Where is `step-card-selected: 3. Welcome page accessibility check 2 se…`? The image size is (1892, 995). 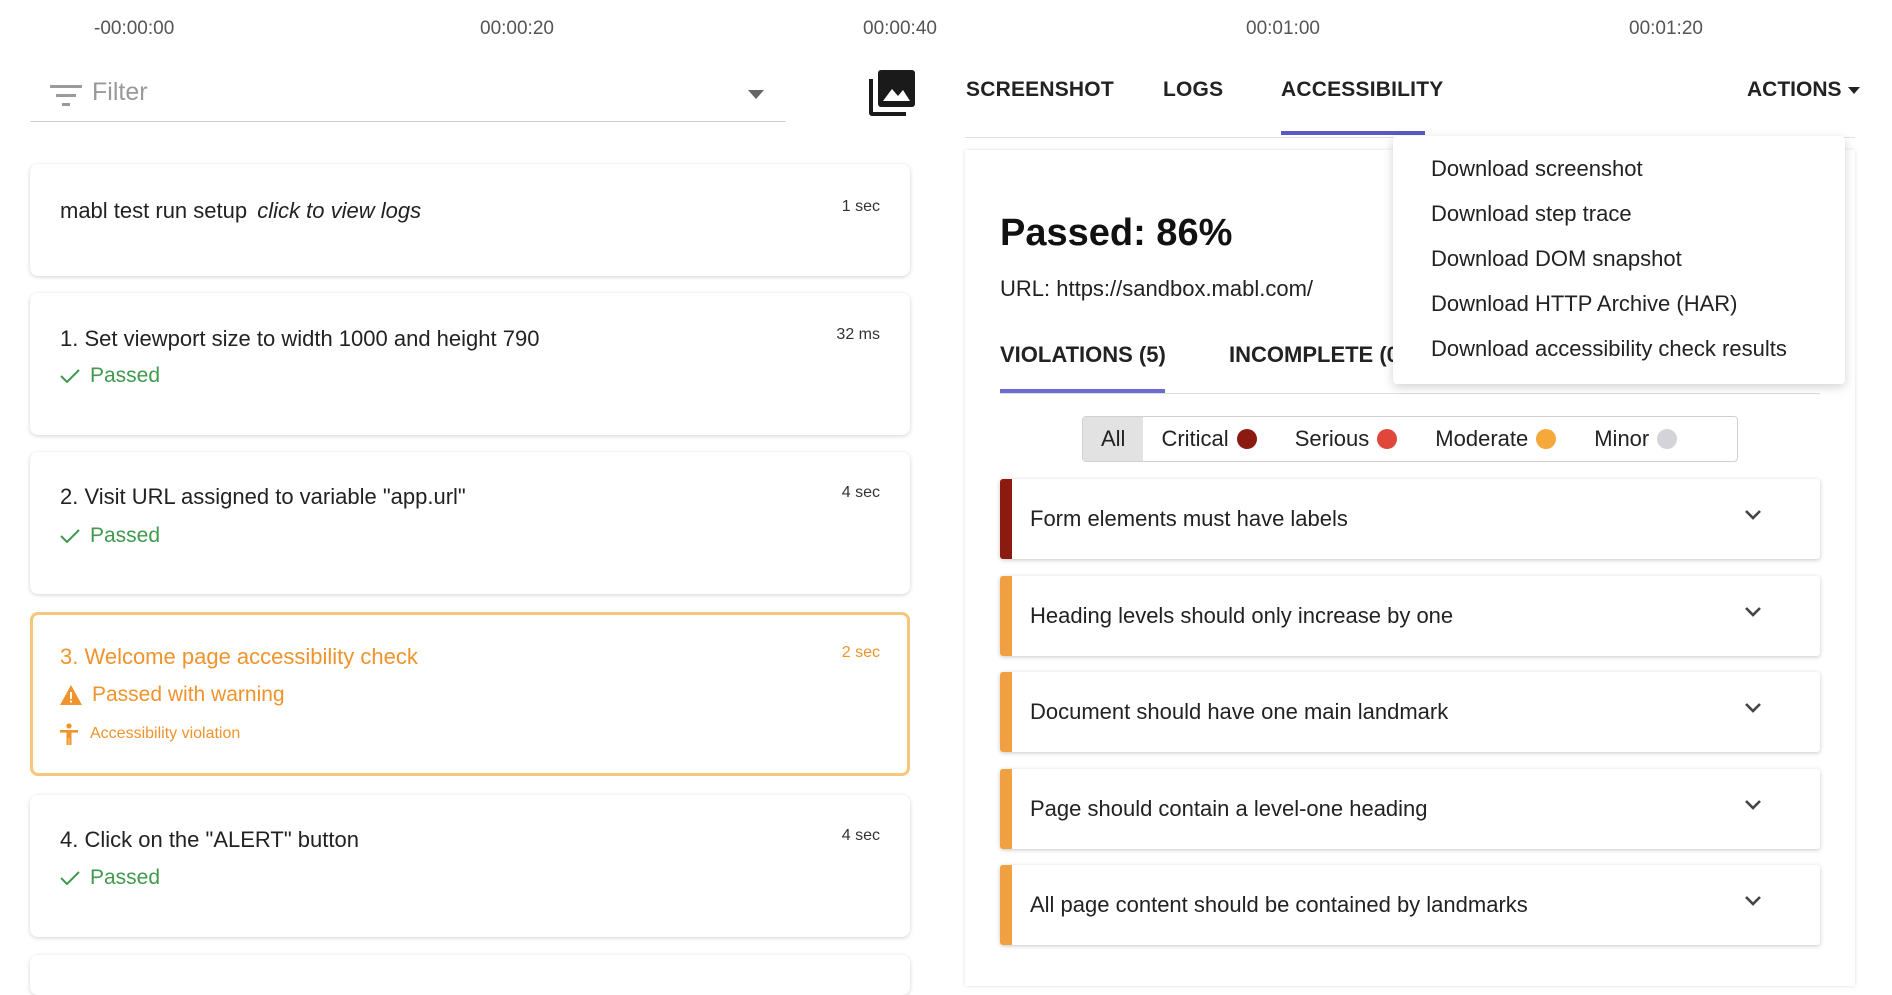
step-card-selected: 3. Welcome page accessibility check 2 se… is located at coordinates (470, 694).